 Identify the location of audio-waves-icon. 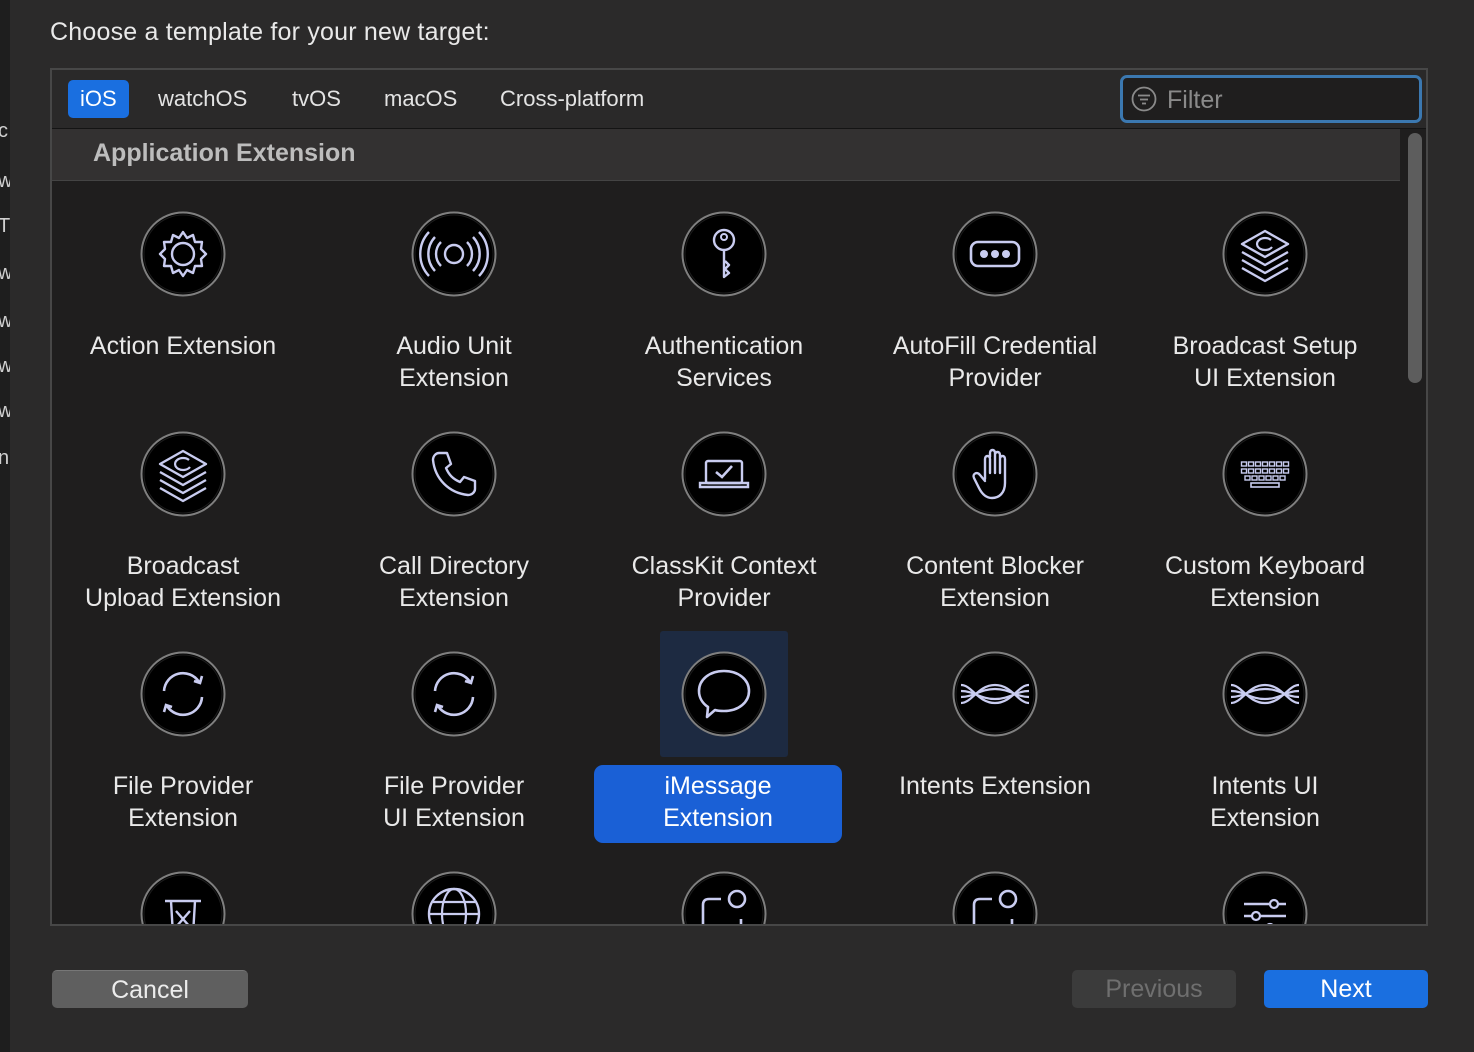
(454, 254).